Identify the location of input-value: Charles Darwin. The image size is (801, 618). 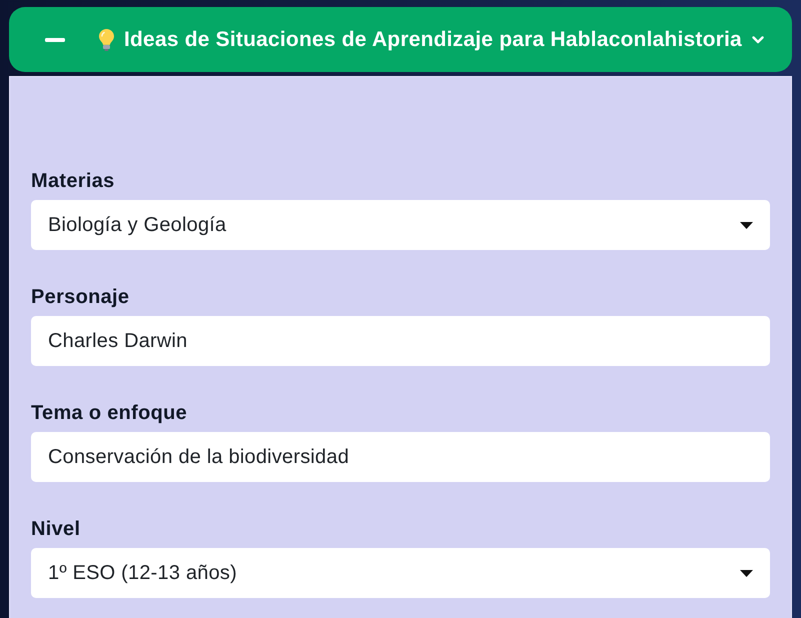
(118, 341).